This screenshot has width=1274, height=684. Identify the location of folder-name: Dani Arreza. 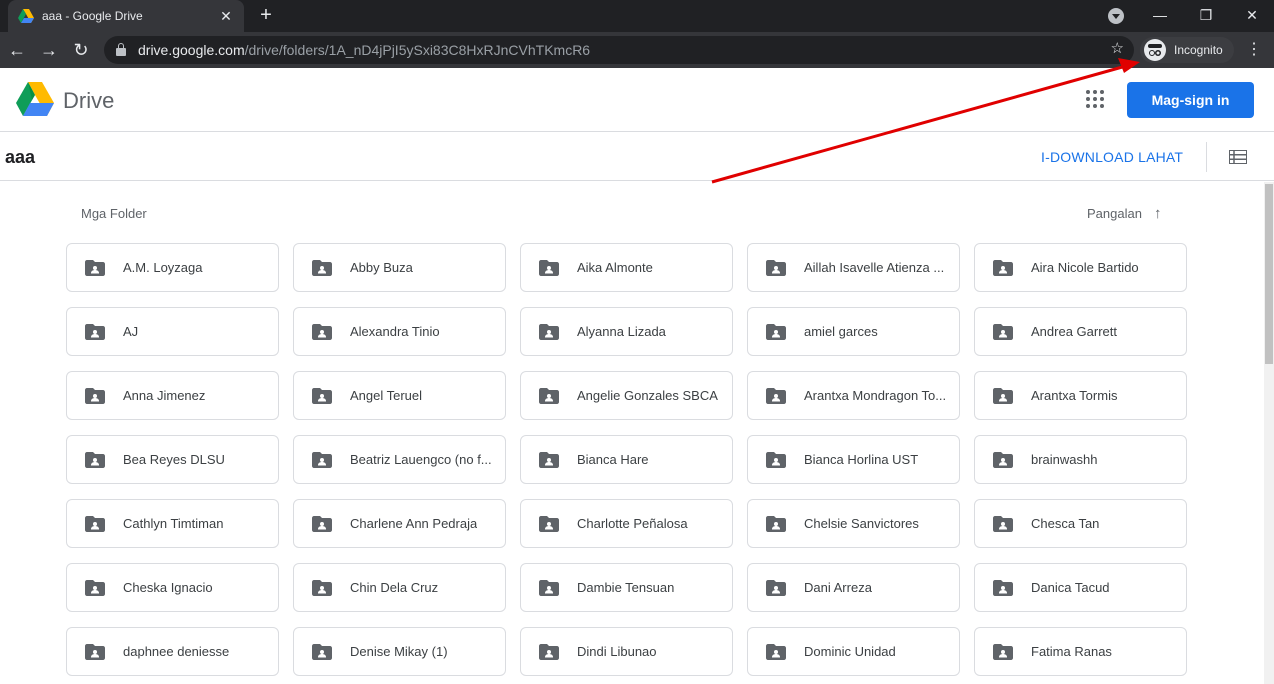
(838, 587).